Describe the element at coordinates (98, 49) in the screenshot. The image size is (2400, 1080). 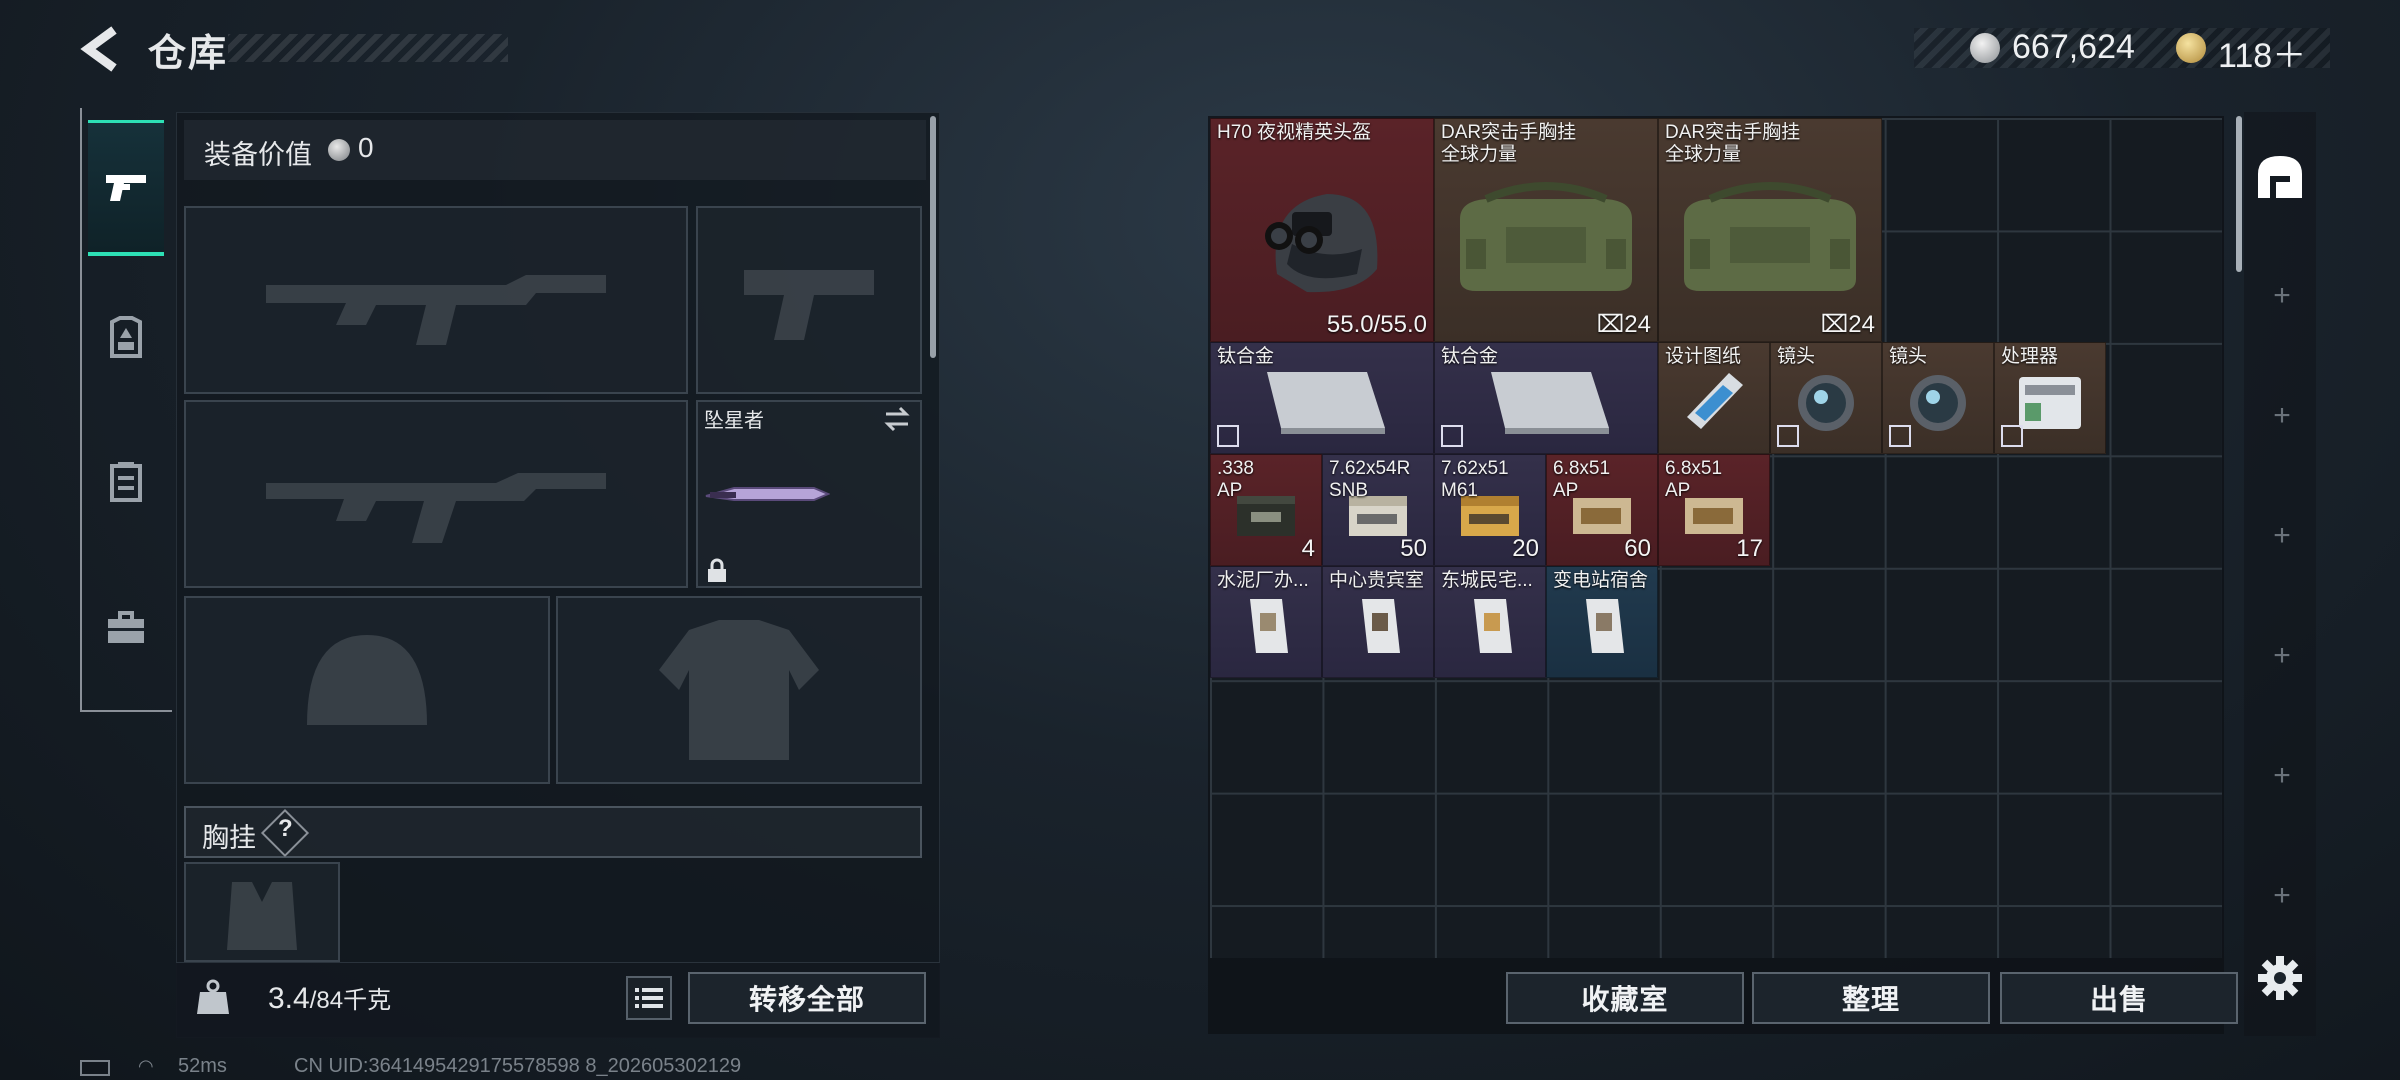
I see `back-arrow-icon` at that location.